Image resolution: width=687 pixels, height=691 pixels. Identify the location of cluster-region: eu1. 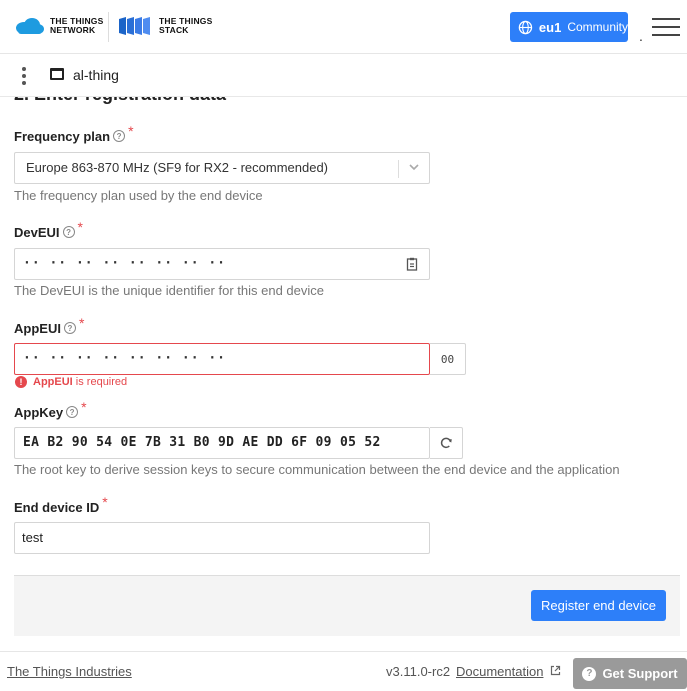
(550, 27).